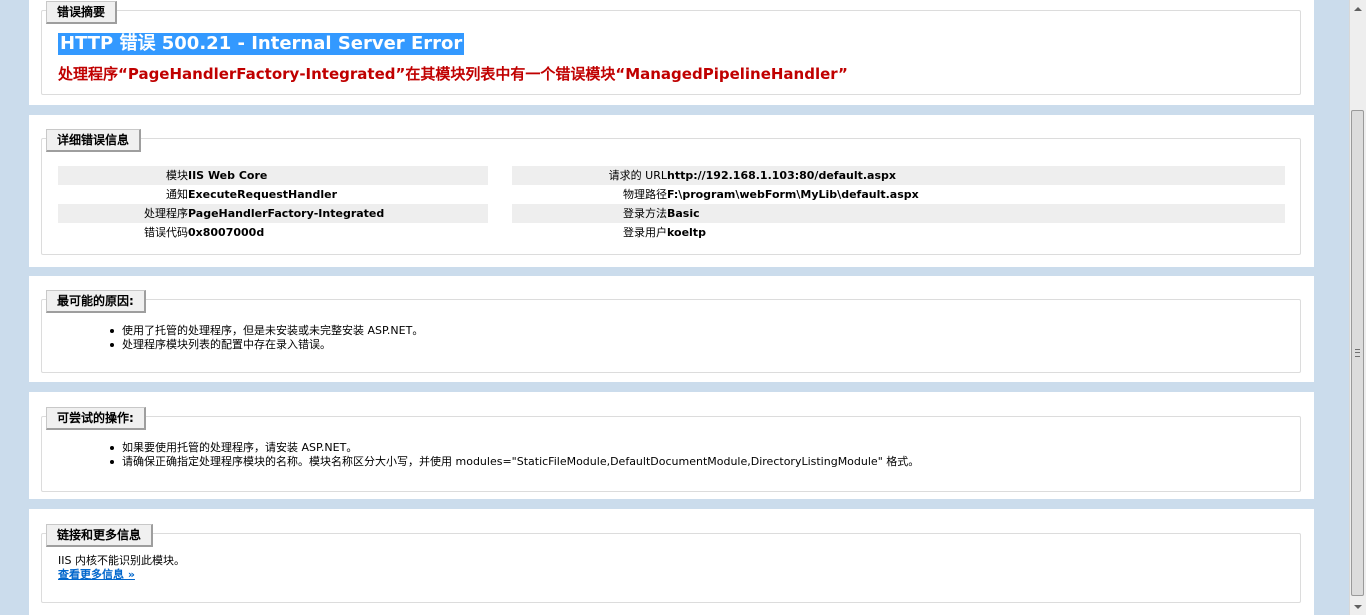  I want to click on detail-label: 模块, so click(177, 175).